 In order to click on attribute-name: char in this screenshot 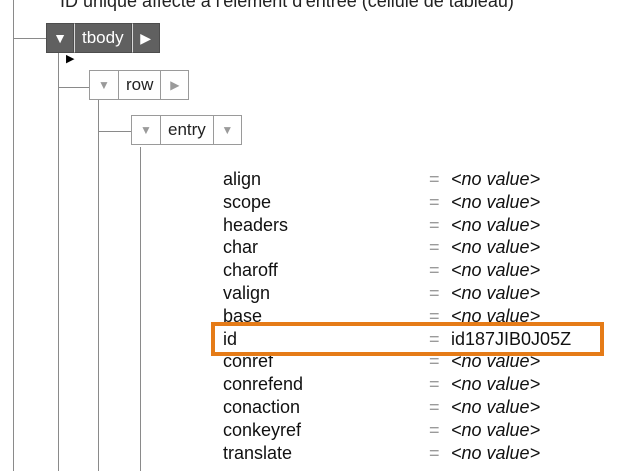, I will do `click(241, 247)`.